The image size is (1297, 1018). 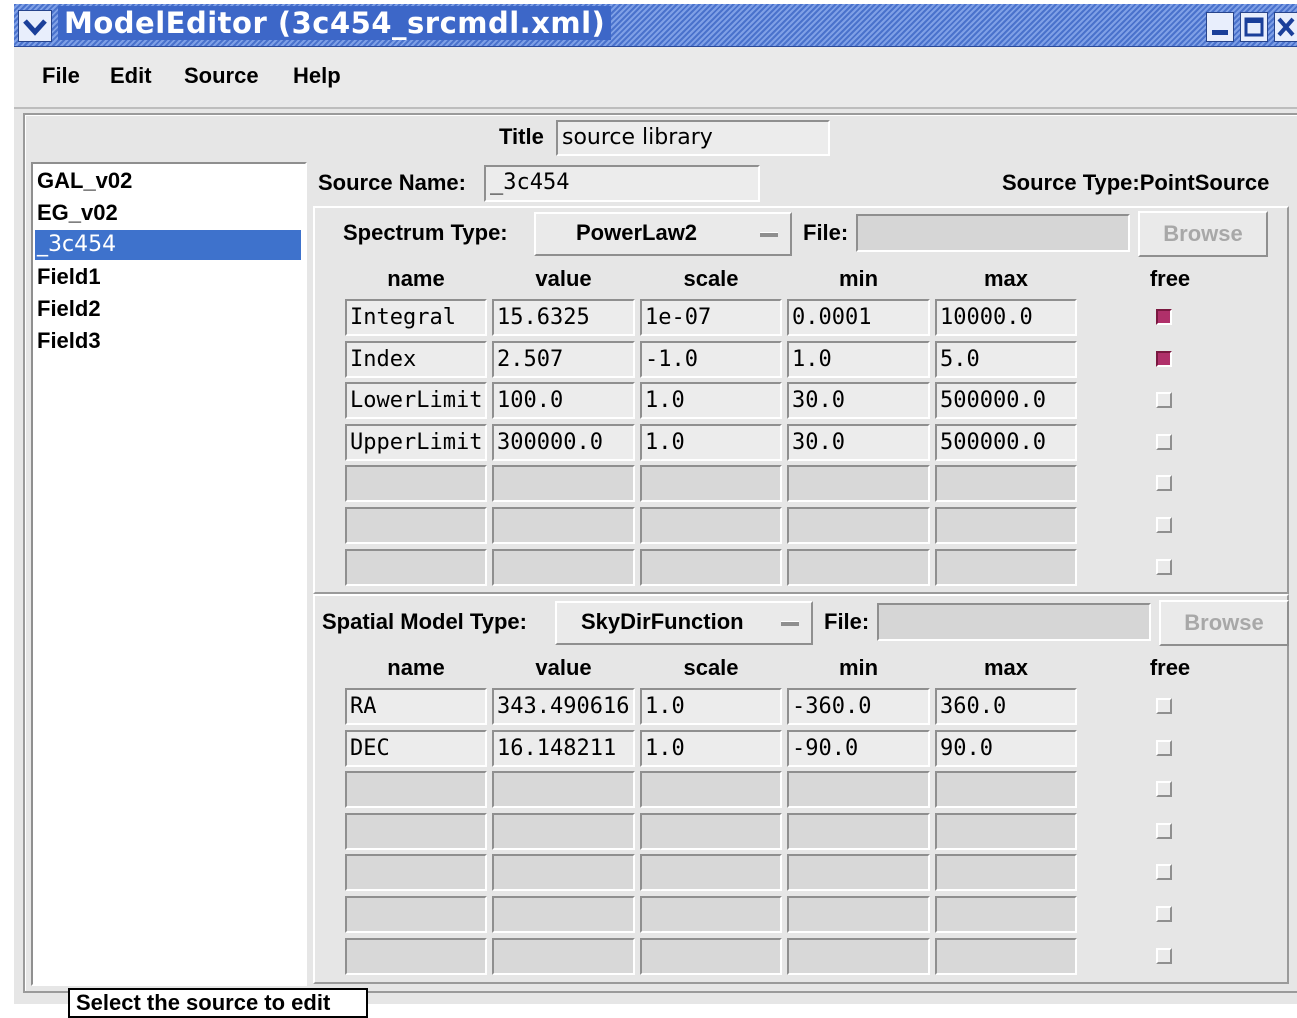 I want to click on source-name-input: _3c454, so click(x=622, y=183).